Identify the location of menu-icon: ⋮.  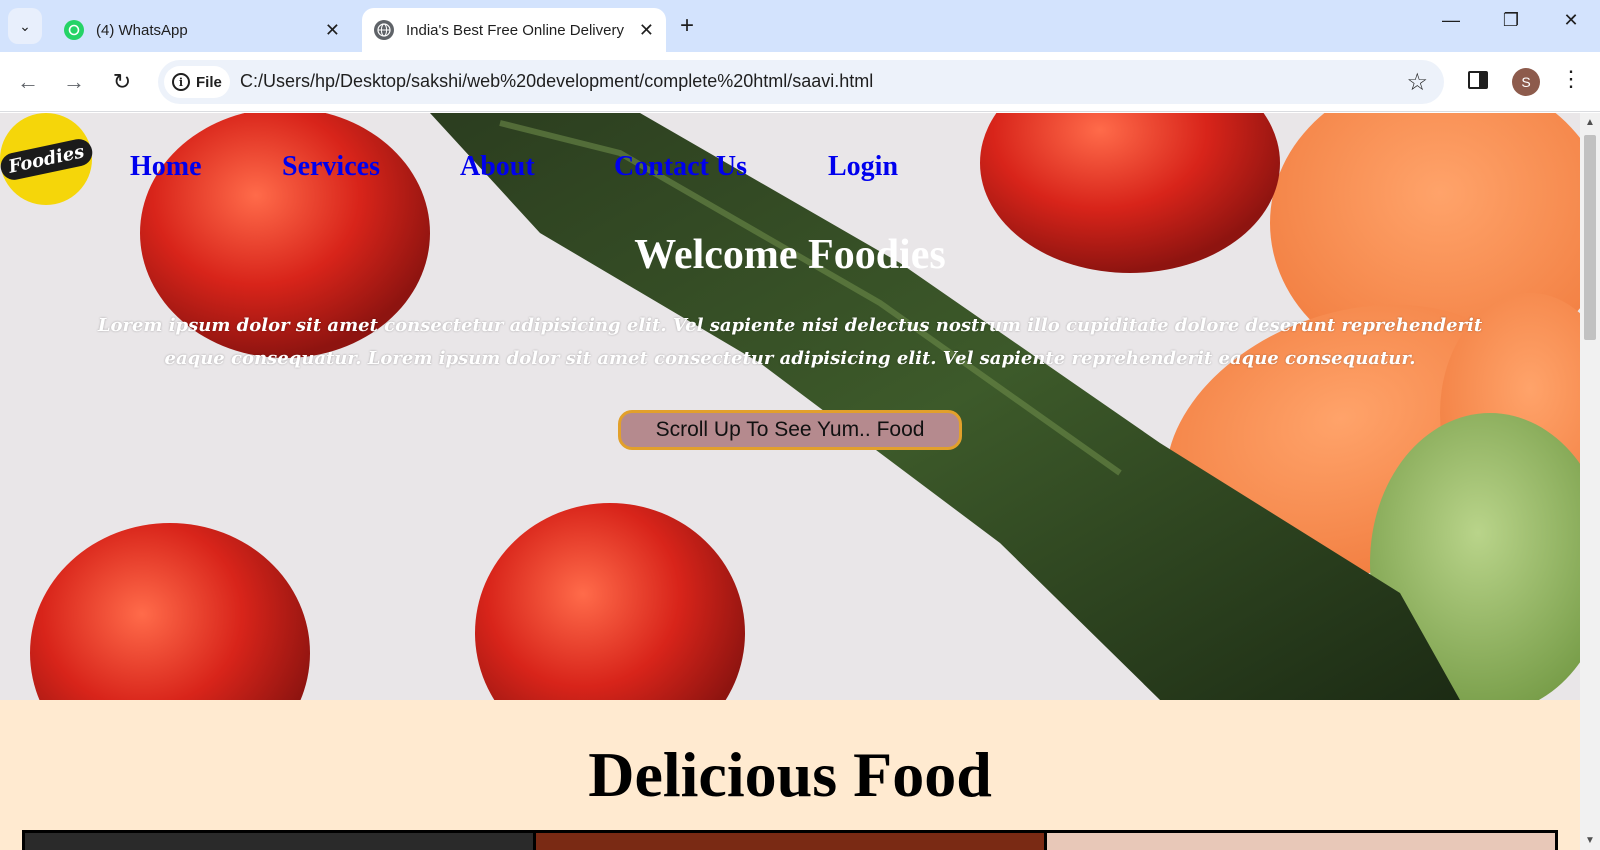
(1571, 79).